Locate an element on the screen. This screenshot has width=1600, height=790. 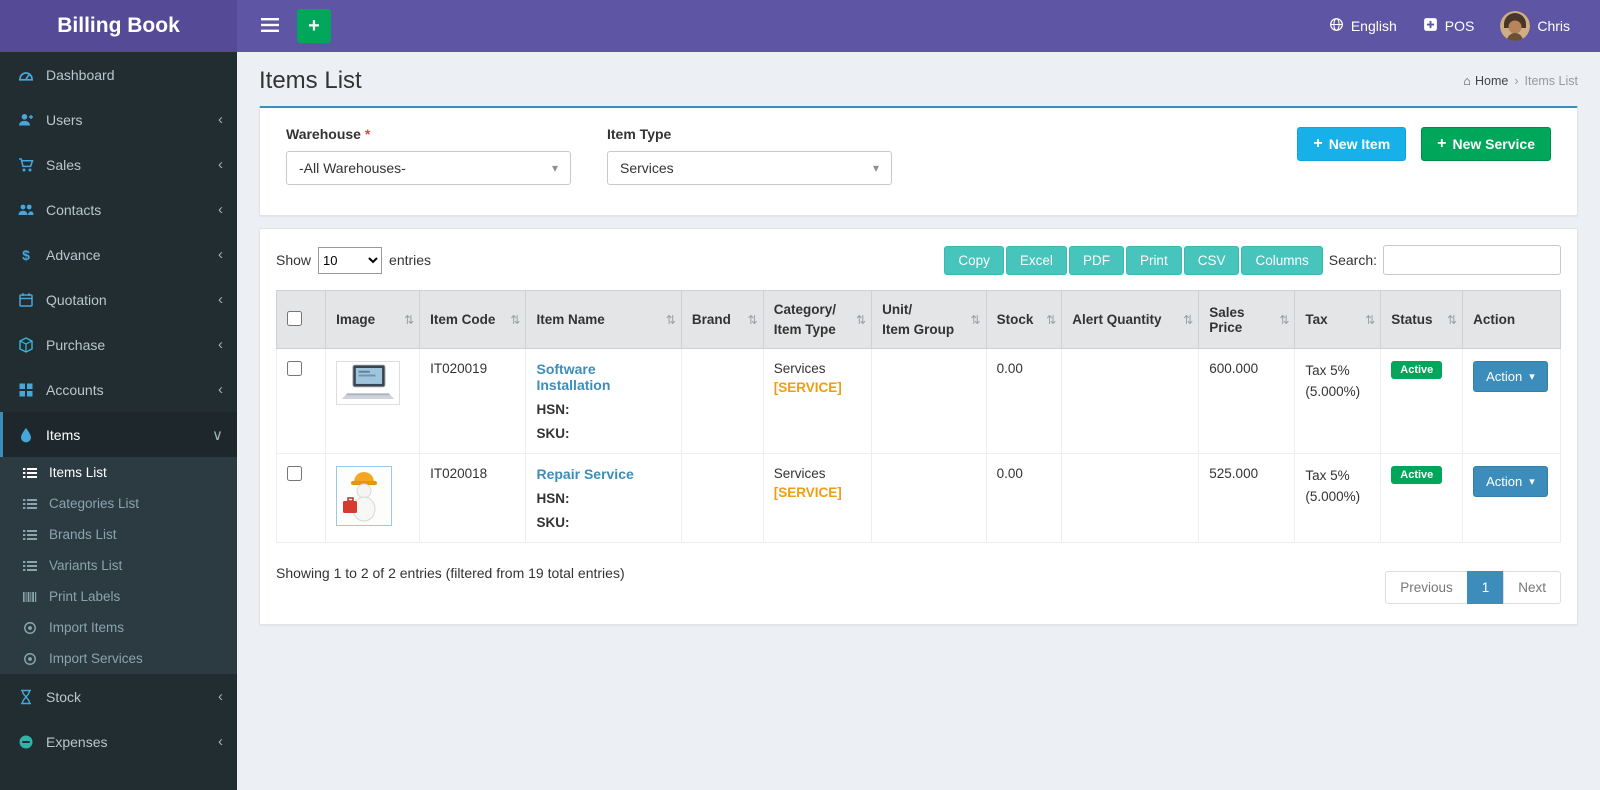
col-stock: Stock ⇅ is located at coordinates (1024, 319).